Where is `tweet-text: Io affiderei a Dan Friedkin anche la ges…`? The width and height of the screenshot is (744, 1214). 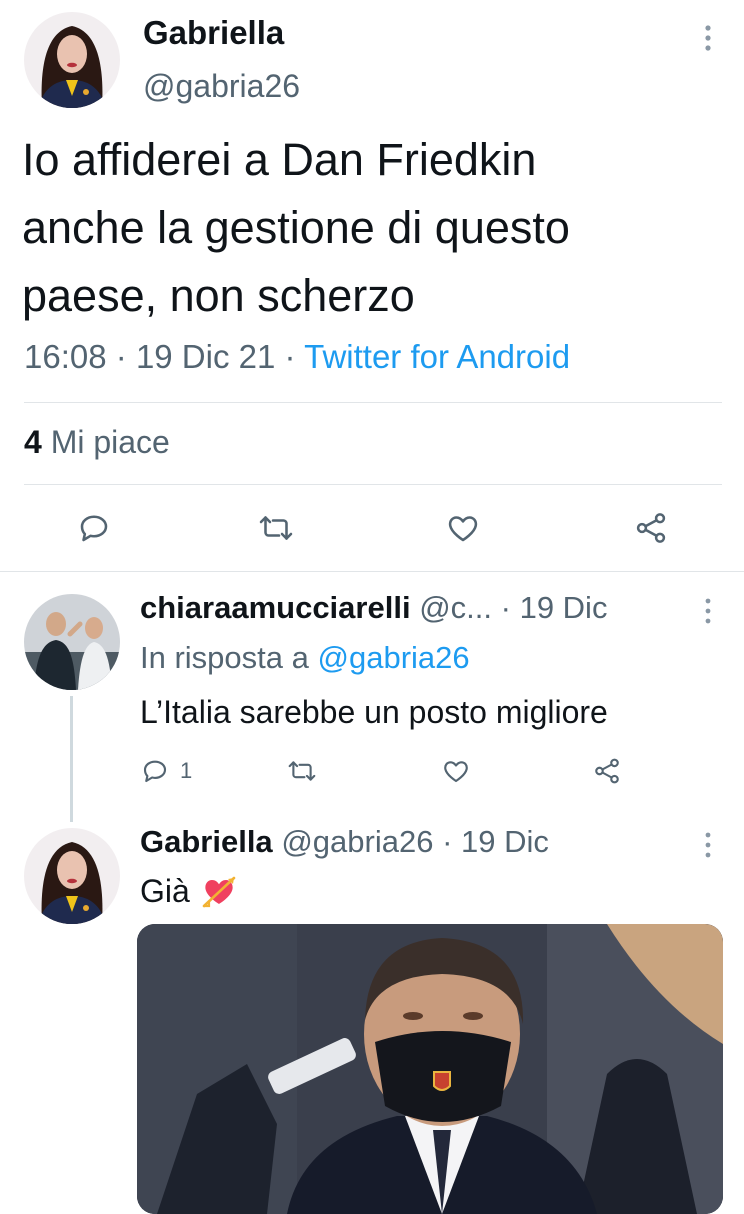
tweet-text: Io affiderei a Dan Friedkin anche la ges… is located at coordinates (296, 228).